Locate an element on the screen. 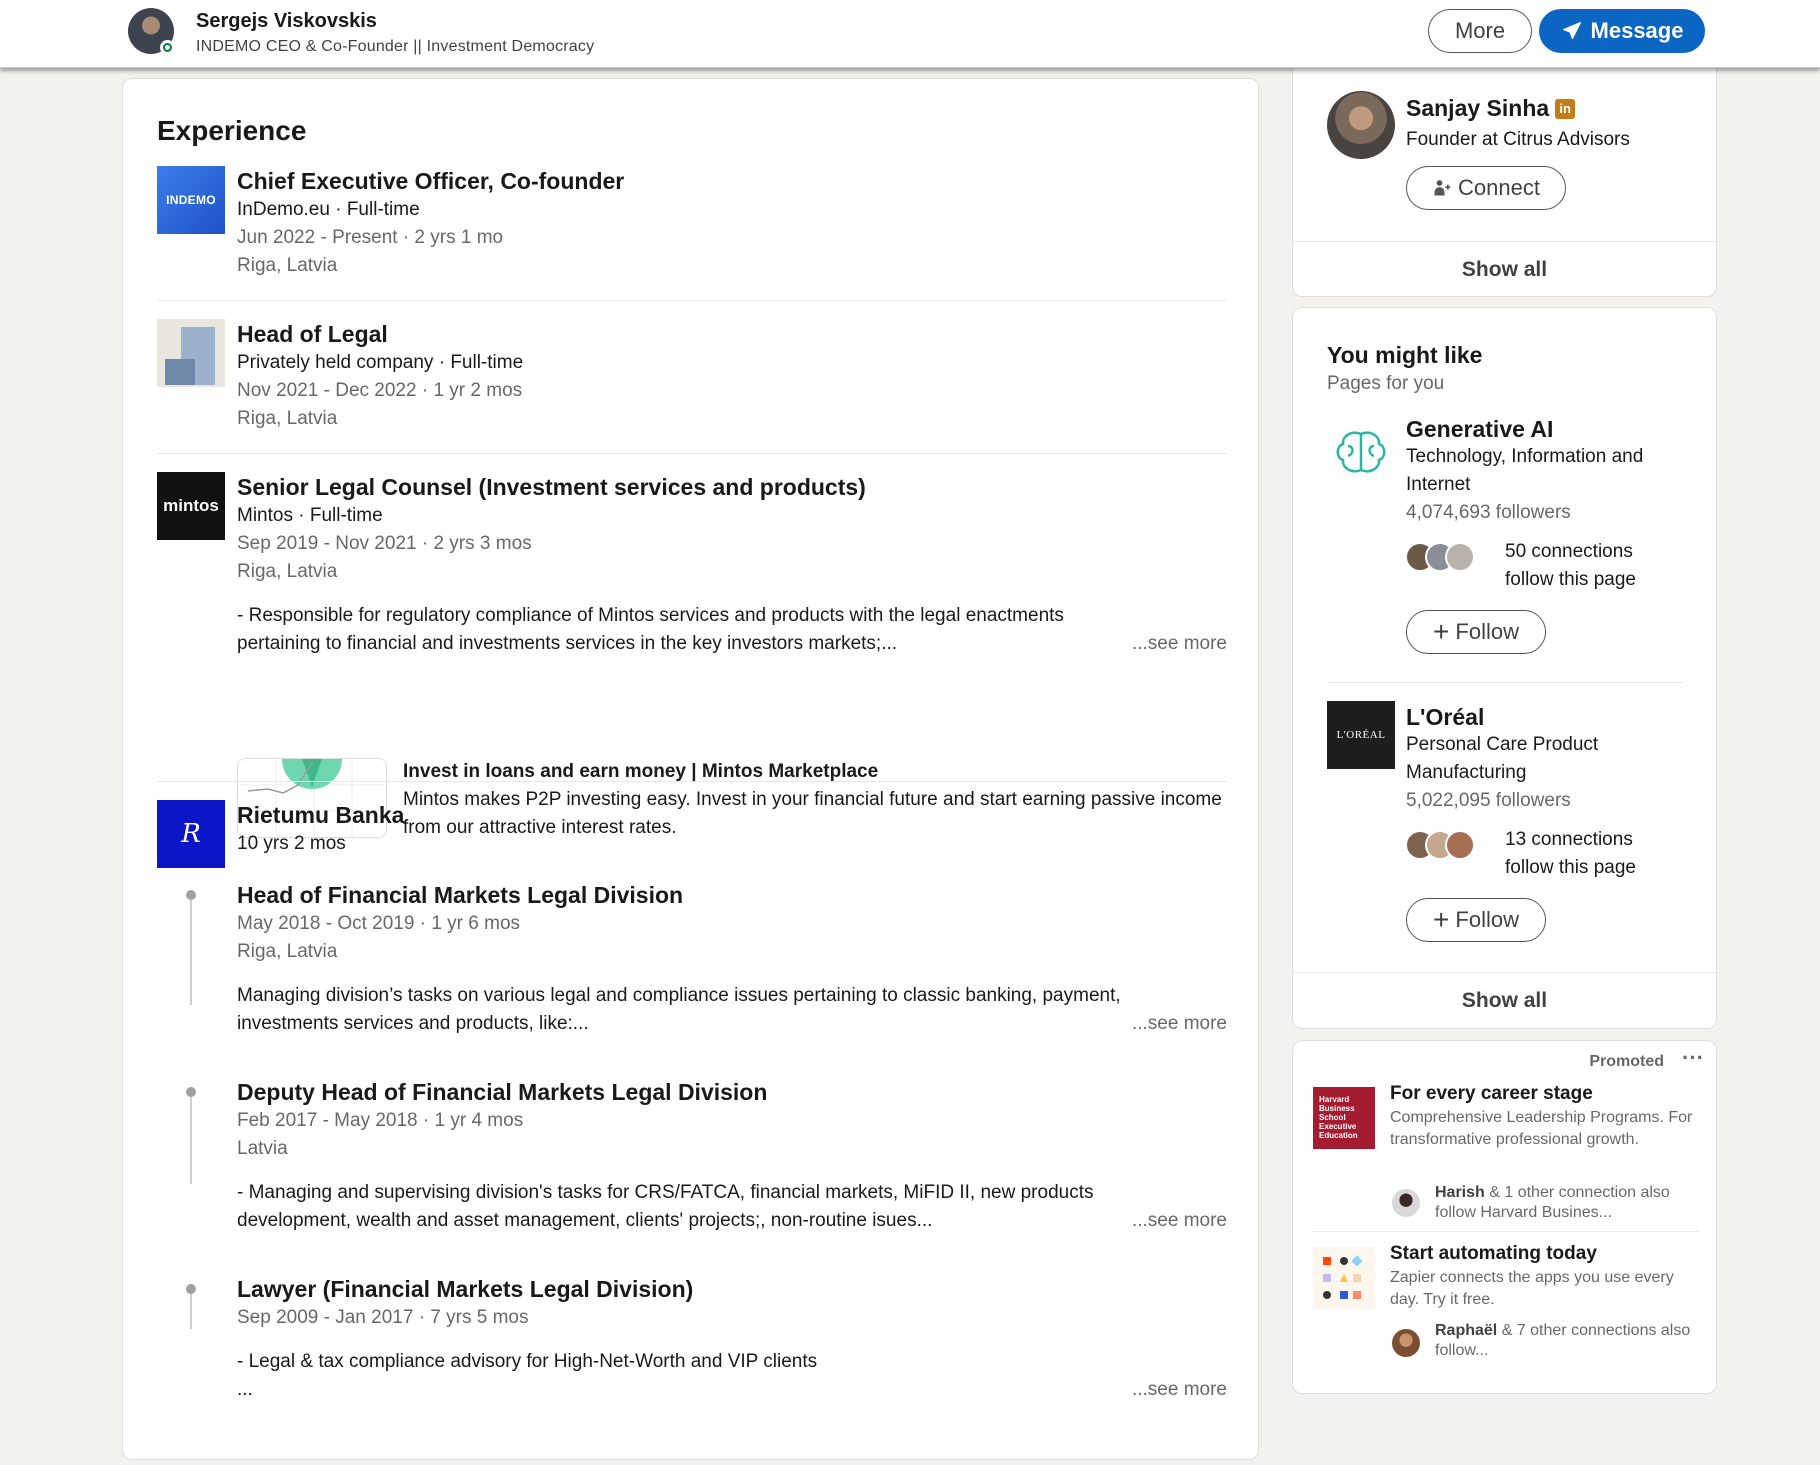 The width and height of the screenshot is (1820, 1465). page-followers: 5,022,095 followers is located at coordinates (1488, 800).